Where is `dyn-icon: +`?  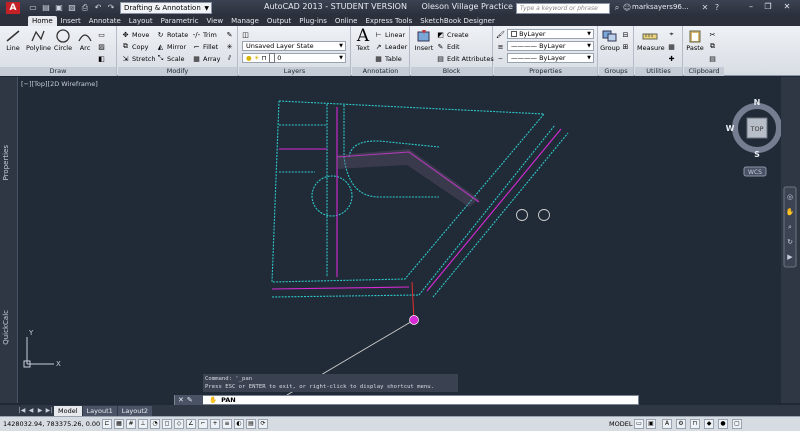 dyn-icon: + is located at coordinates (215, 424).